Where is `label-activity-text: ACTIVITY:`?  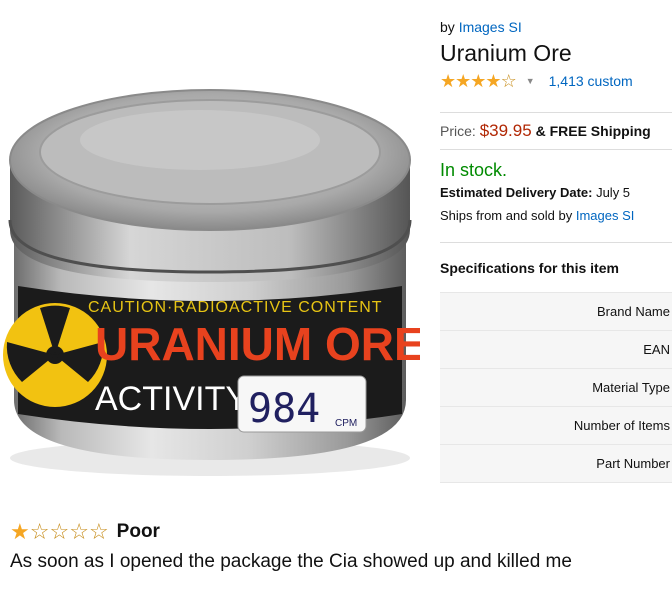
label-activity-text: ACTIVITY: is located at coordinates (175, 399).